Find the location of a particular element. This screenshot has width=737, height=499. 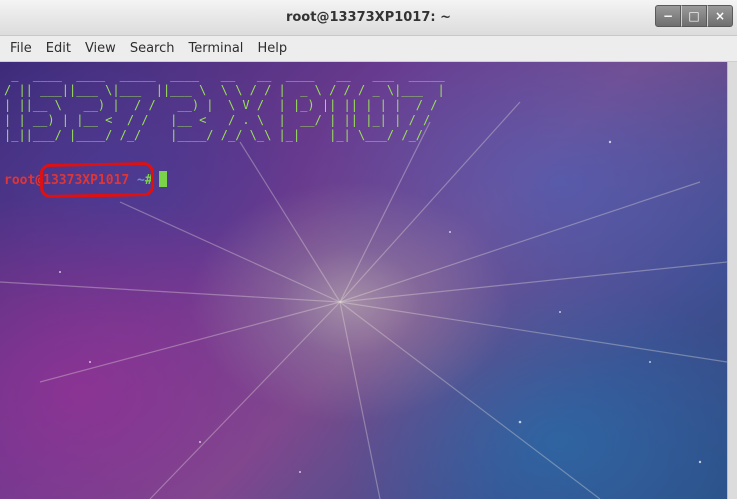

text-cursor is located at coordinates (162, 179).